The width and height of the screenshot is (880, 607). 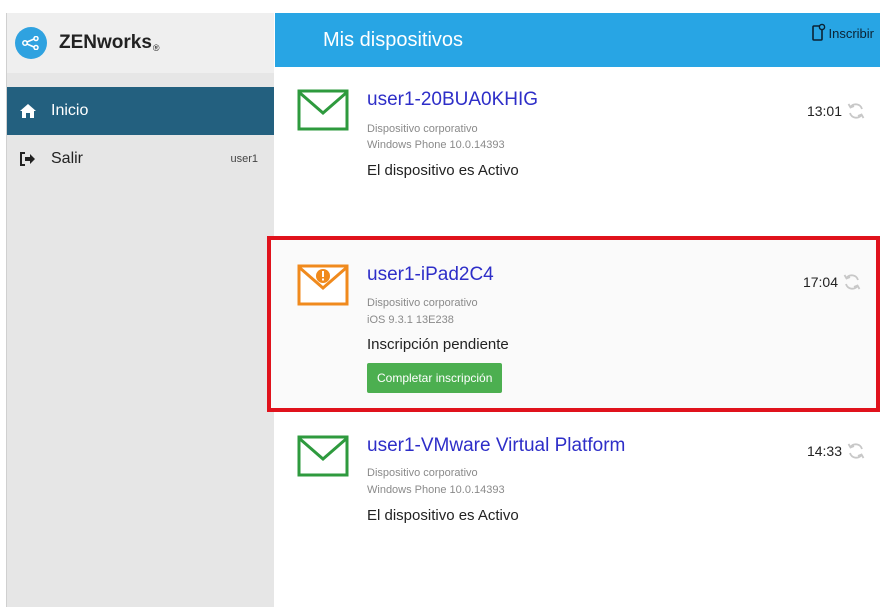 I want to click on brand: ZENworks®, so click(x=140, y=43).